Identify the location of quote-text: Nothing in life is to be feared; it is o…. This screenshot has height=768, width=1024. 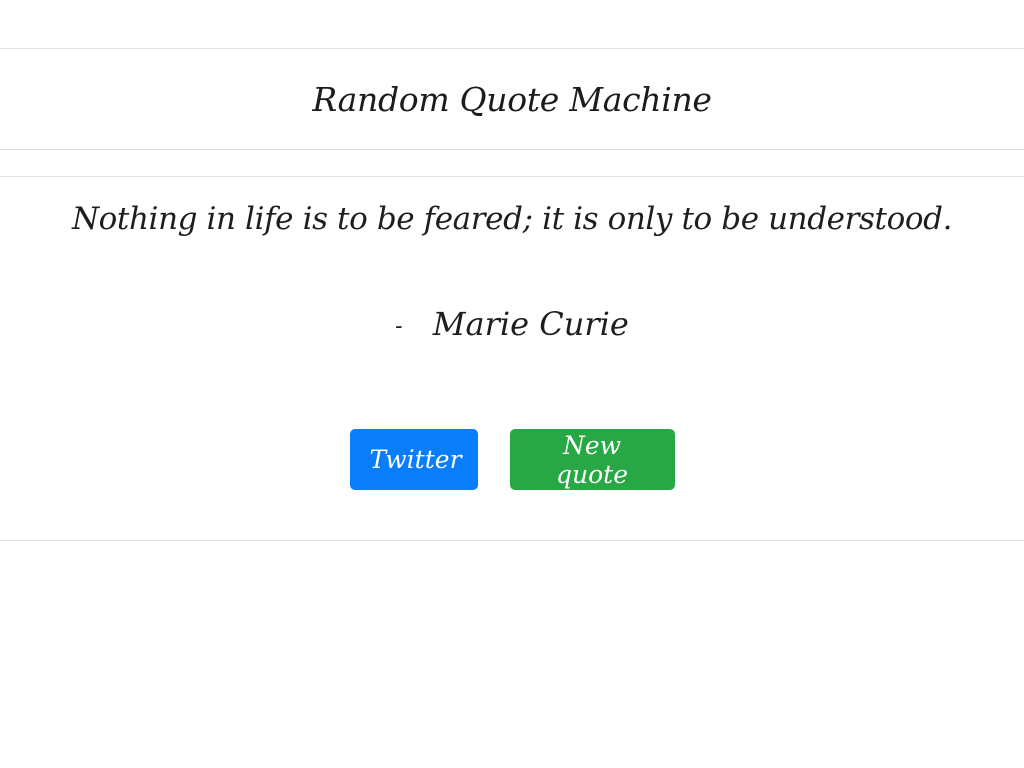
(512, 219).